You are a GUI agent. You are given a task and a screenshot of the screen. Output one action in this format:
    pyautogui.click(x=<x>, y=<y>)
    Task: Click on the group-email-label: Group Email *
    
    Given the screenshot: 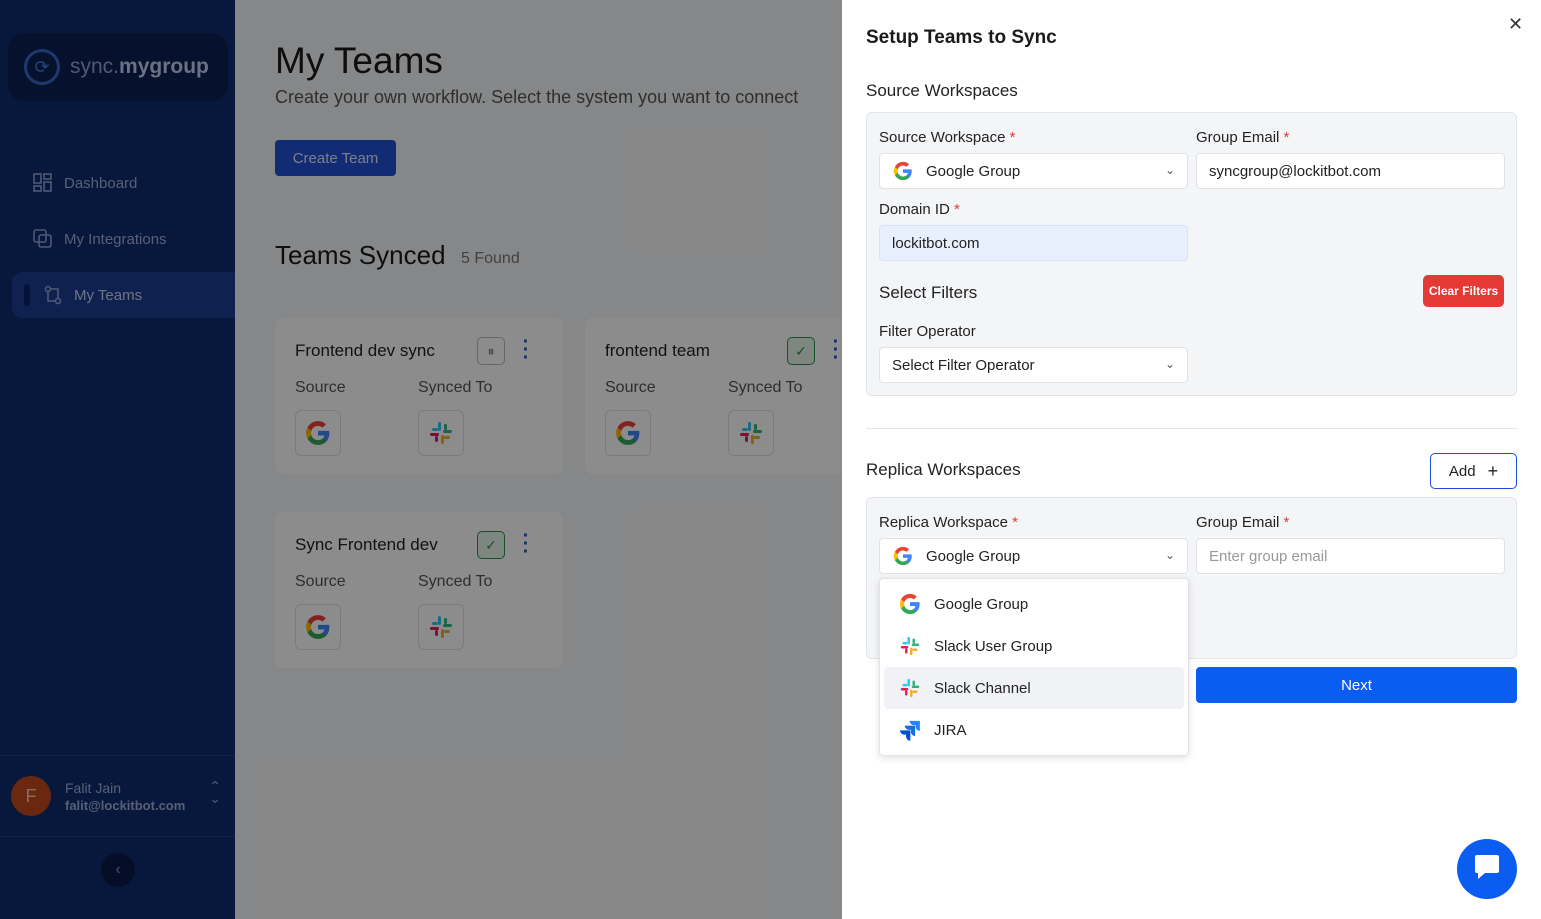 What is the action you would take?
    pyautogui.click(x=1243, y=137)
    